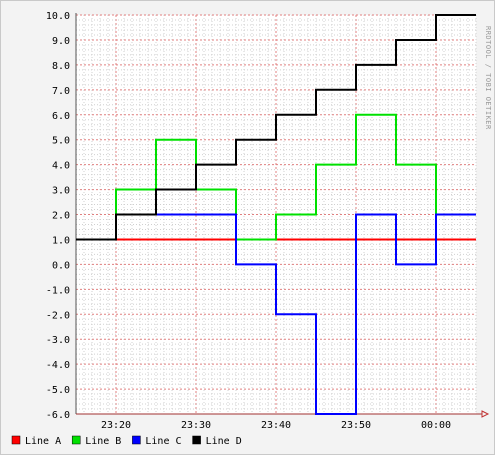  Describe the element at coordinates (488, 78) in the screenshot. I see `watermark-text: RRDTOOL / TOBI OETIKER` at that location.